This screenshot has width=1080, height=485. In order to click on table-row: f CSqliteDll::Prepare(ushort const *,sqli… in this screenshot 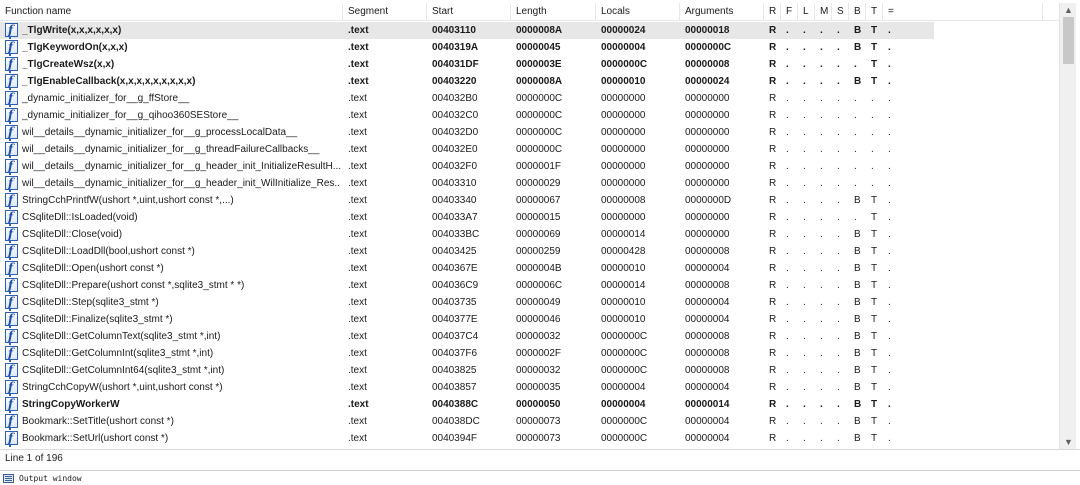, I will do `click(467, 285)`.